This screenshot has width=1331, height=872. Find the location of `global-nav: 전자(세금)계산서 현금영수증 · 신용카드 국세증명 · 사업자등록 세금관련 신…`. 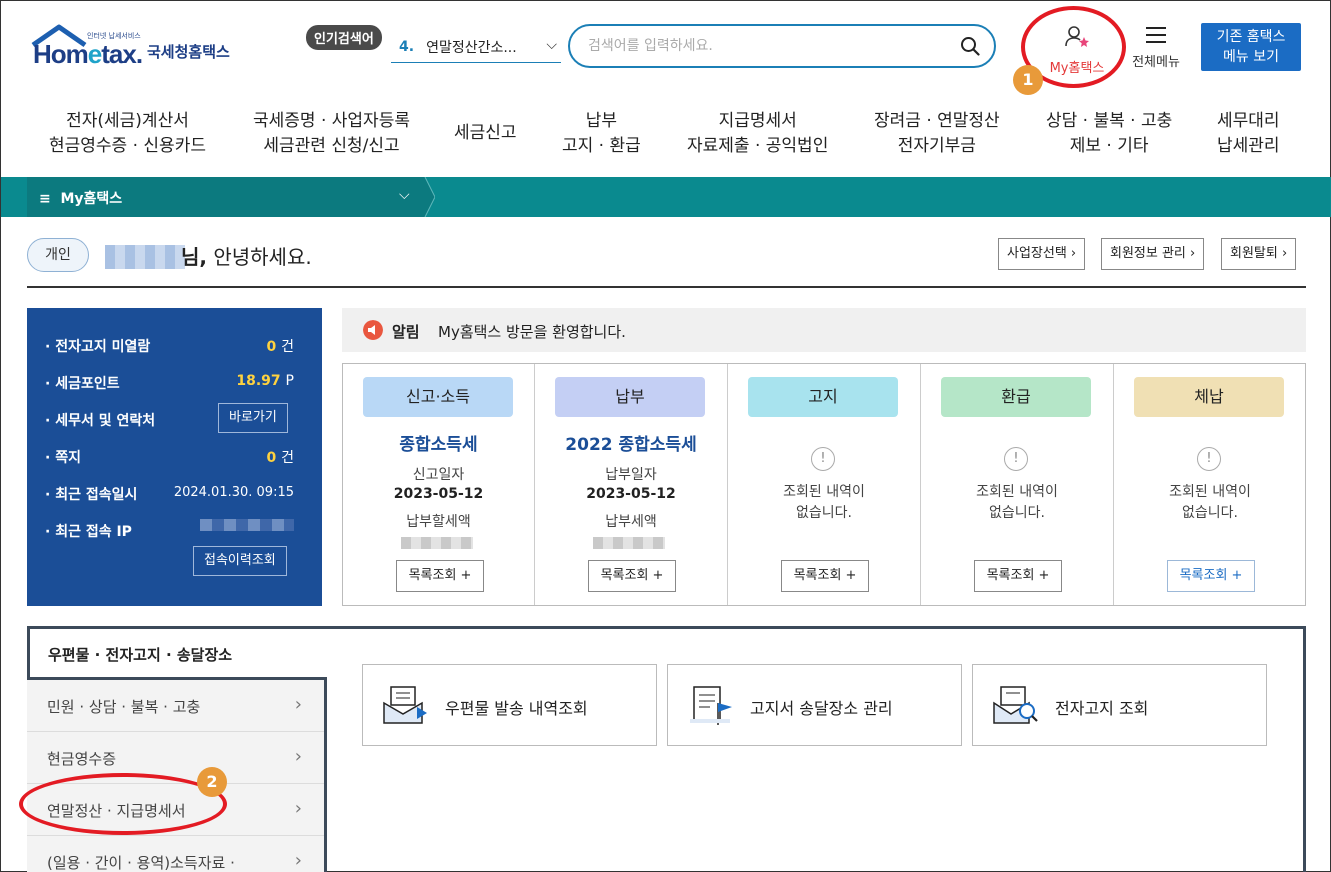

global-nav: 전자(세금)계산서 현금영수증 · 신용카드 국세증명 · 사업자등록 세금관련 신… is located at coordinates (666, 139).